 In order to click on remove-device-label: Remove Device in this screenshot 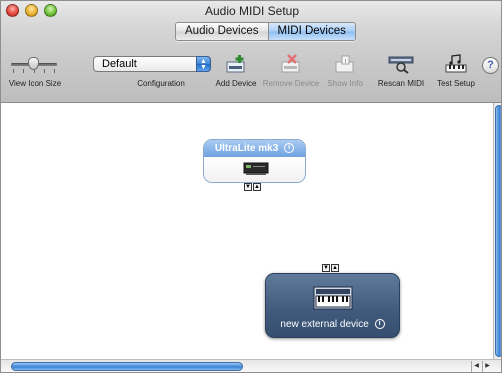, I will do `click(291, 83)`.